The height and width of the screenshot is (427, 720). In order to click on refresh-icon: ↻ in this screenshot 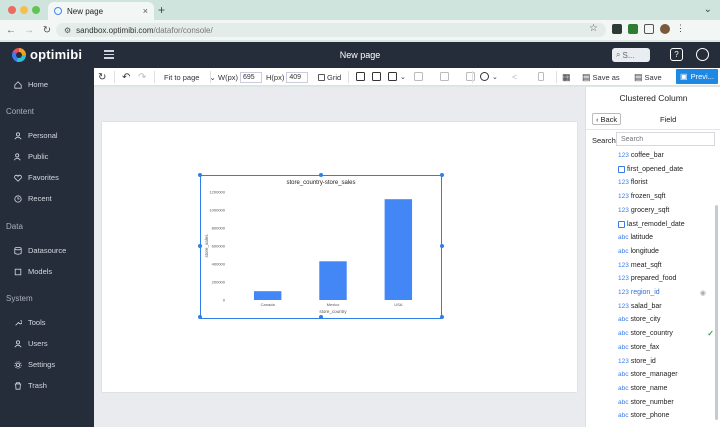, I will do `click(102, 77)`.